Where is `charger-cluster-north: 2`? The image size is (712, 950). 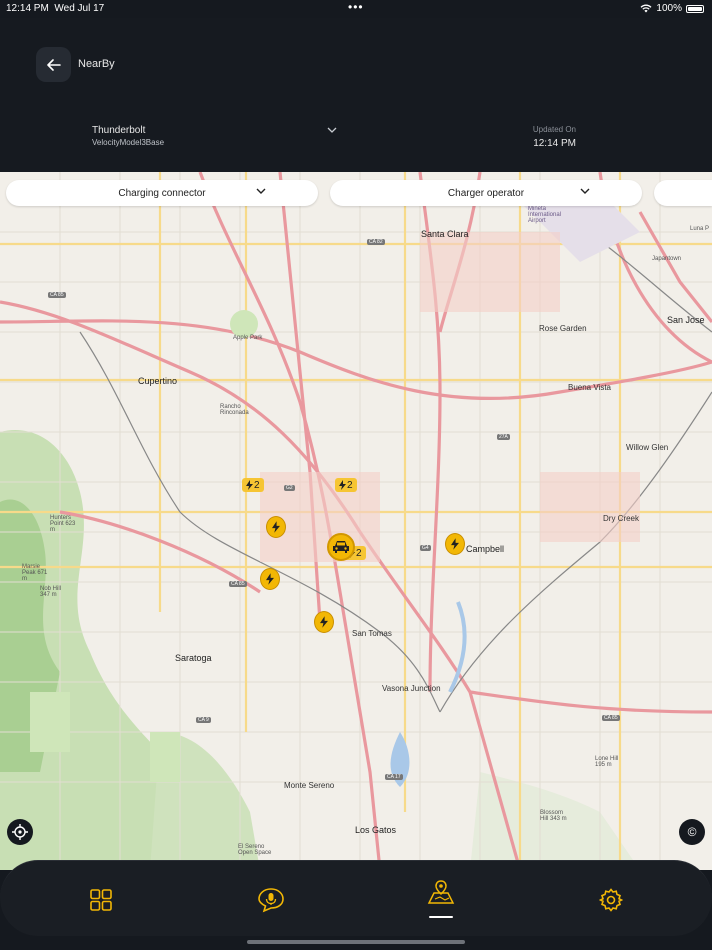
charger-cluster-north: 2 is located at coordinates (346, 485).